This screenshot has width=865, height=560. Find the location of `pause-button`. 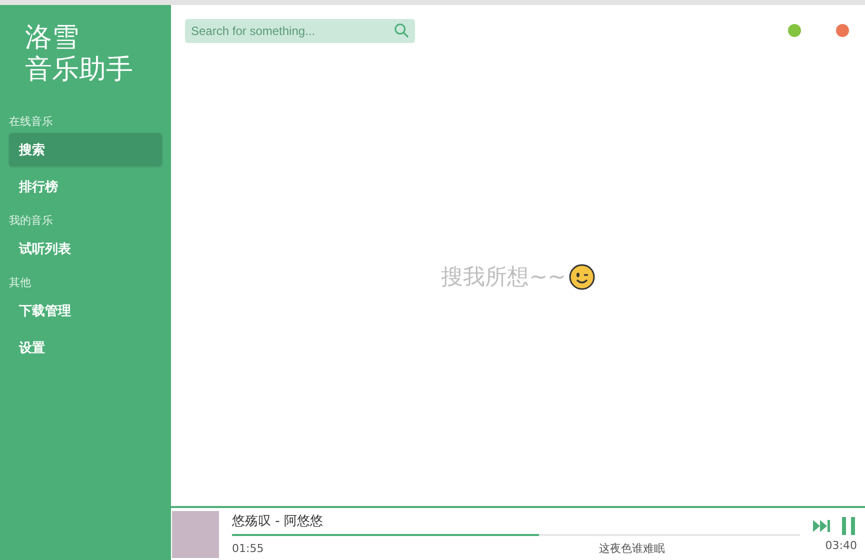

pause-button is located at coordinates (849, 525).